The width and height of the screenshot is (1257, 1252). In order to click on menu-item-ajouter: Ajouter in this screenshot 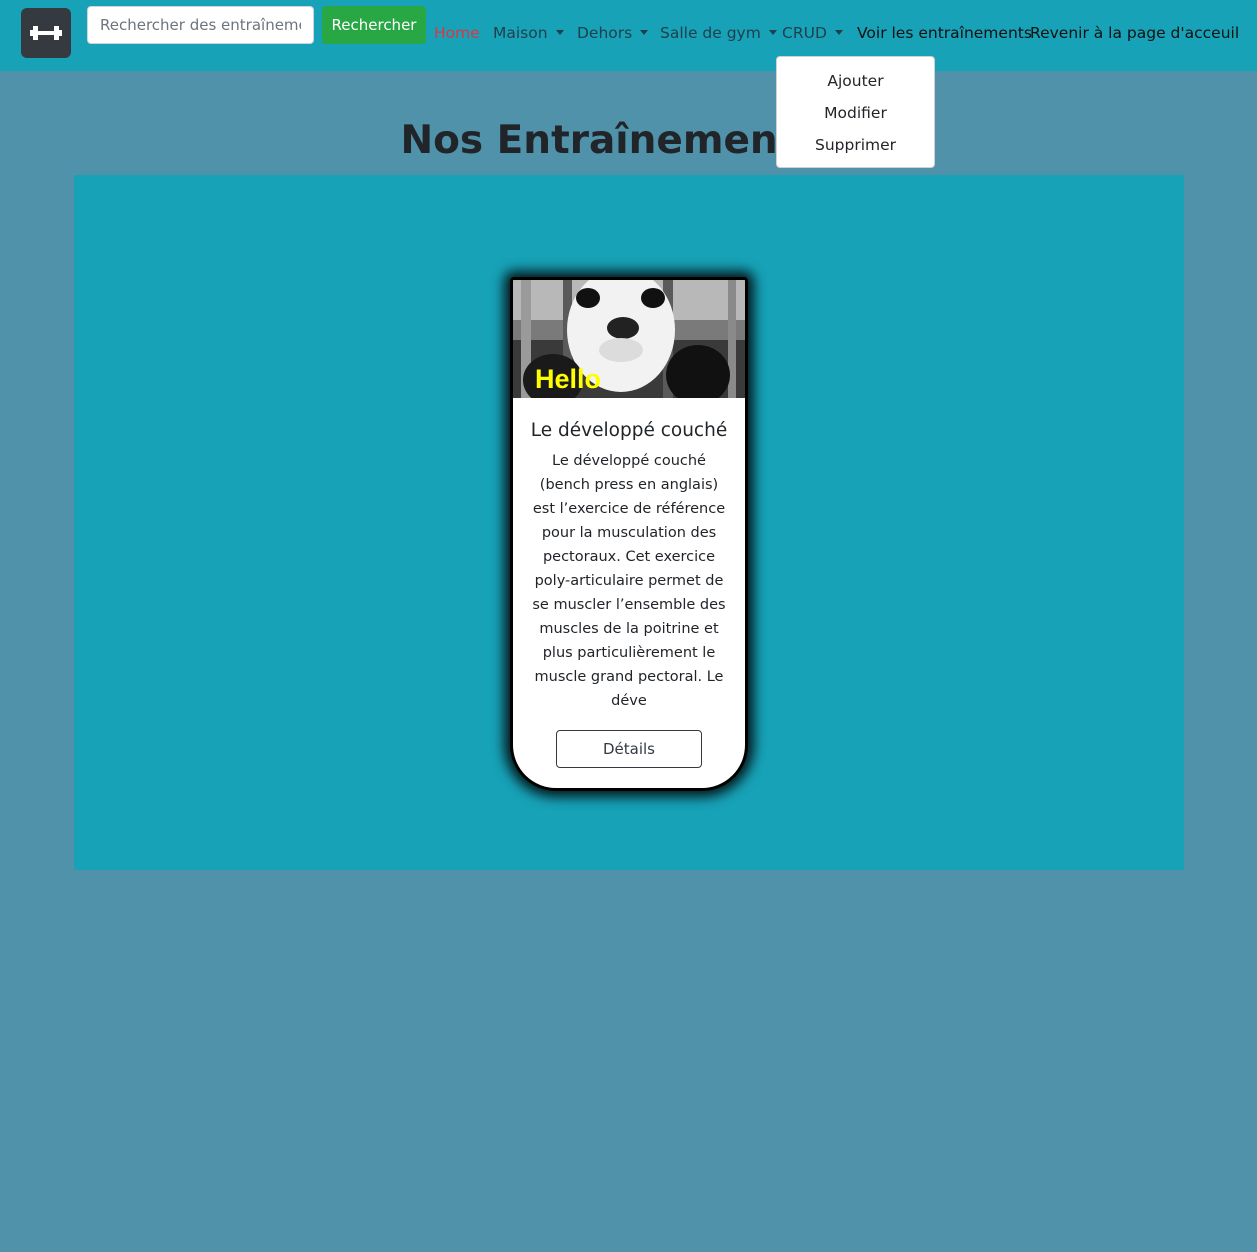, I will do `click(855, 81)`.